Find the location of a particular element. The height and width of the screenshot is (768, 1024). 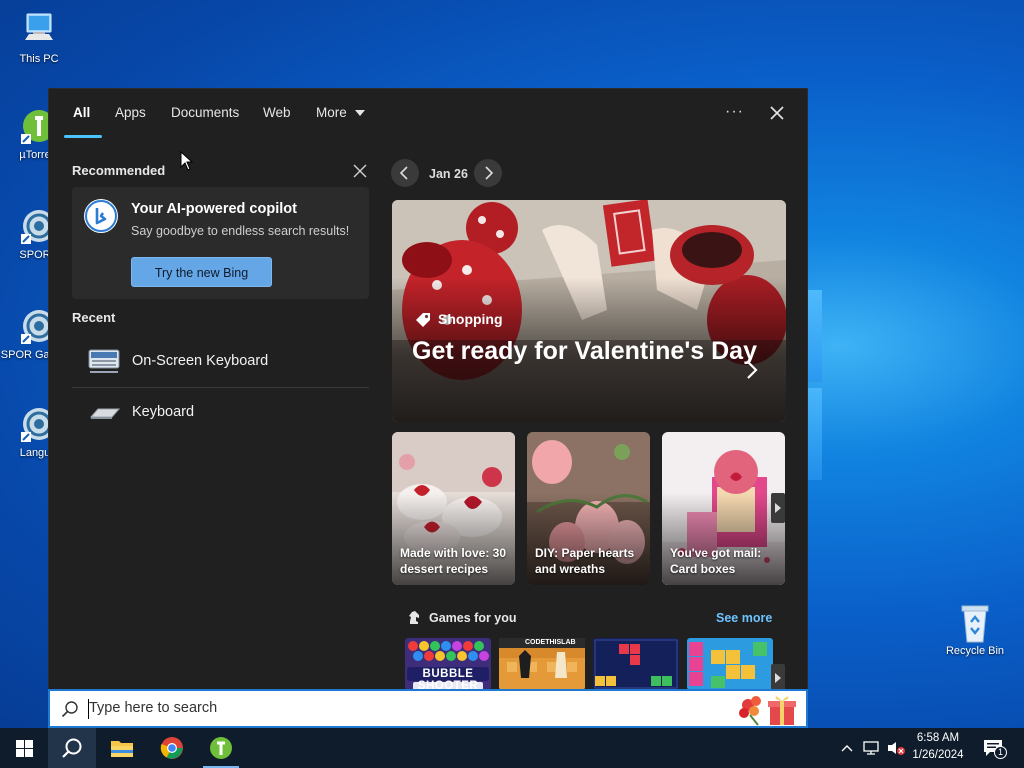

see-more-link: See more is located at coordinates (744, 618).